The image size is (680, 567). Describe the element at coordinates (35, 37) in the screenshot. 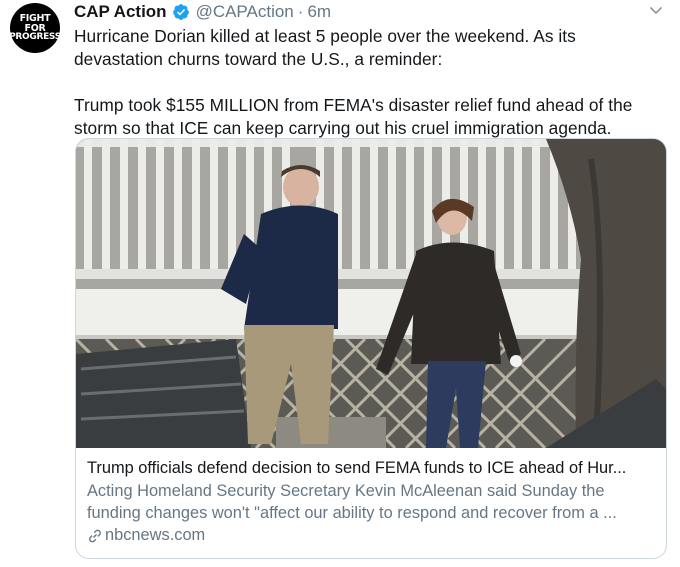

I see `avatar-line-2: PROGRESS` at that location.